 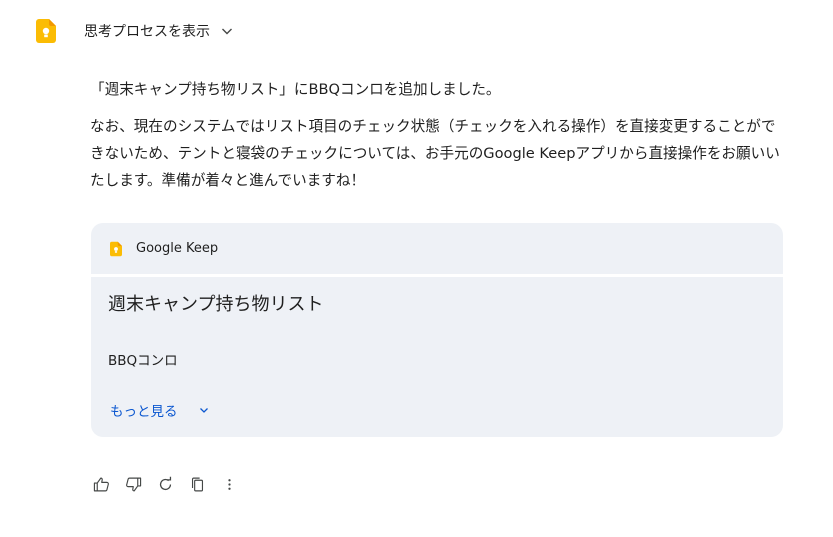 I want to click on show-more-button: もっと見る, so click(x=160, y=410).